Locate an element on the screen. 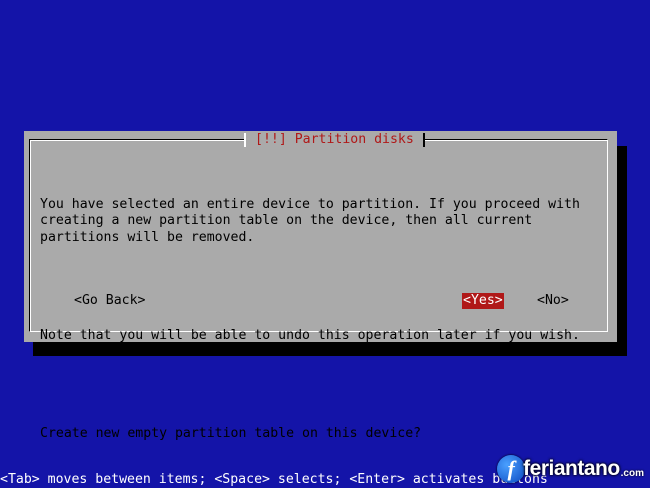 This screenshot has height=488, width=650. dialog-title-bar: [!!] Partition disks is located at coordinates (334, 140).